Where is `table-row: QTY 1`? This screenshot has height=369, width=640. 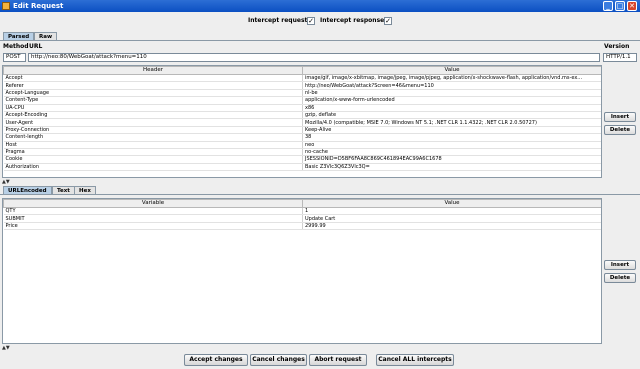
table-row: QTY 1 is located at coordinates (302, 211).